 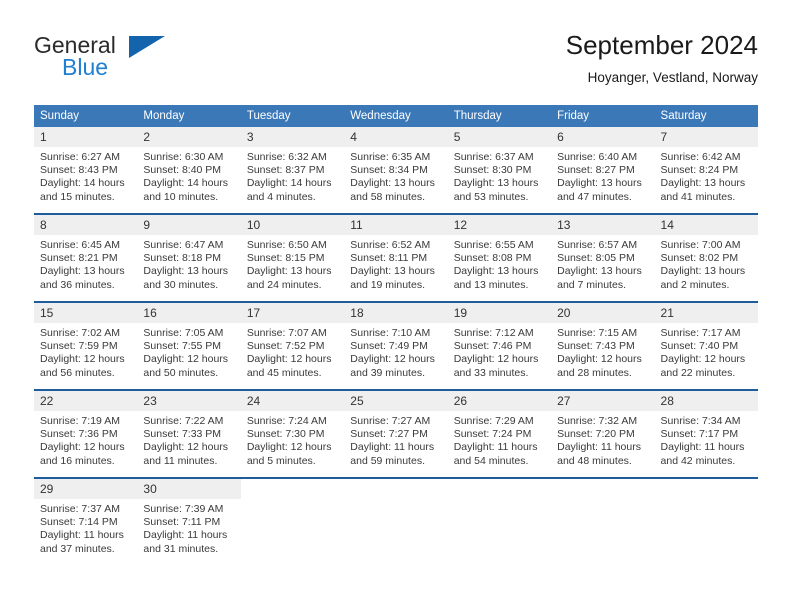 I want to click on sunset-text: Sunset: 8:34 PM, so click(x=389, y=170).